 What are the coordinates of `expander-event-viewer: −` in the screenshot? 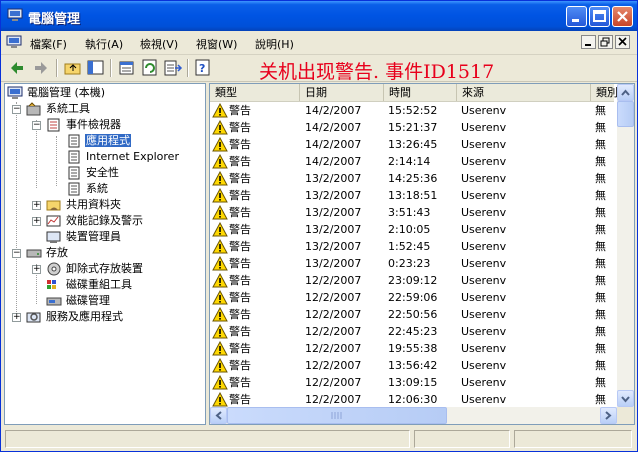 It's located at (36, 125).